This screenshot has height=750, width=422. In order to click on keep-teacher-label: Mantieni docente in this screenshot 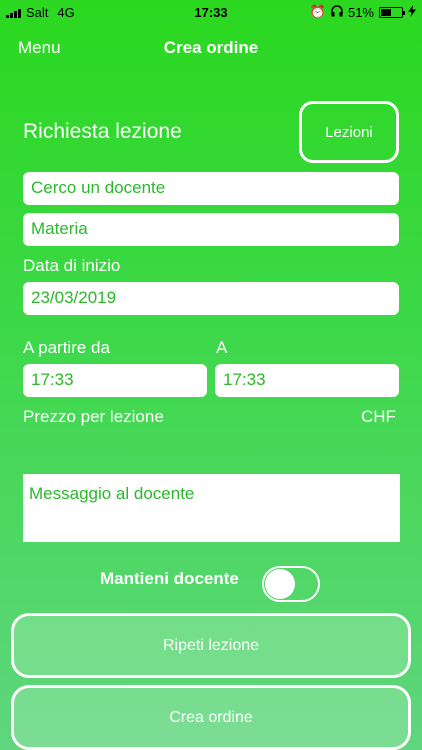, I will do `click(169, 578)`.